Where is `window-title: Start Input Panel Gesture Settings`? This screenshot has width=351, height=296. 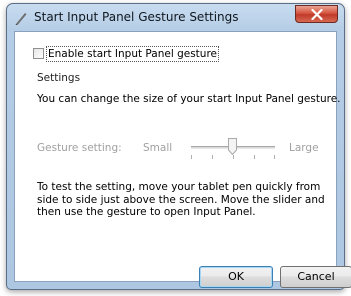 window-title: Start Input Panel Gesture Settings is located at coordinates (136, 17).